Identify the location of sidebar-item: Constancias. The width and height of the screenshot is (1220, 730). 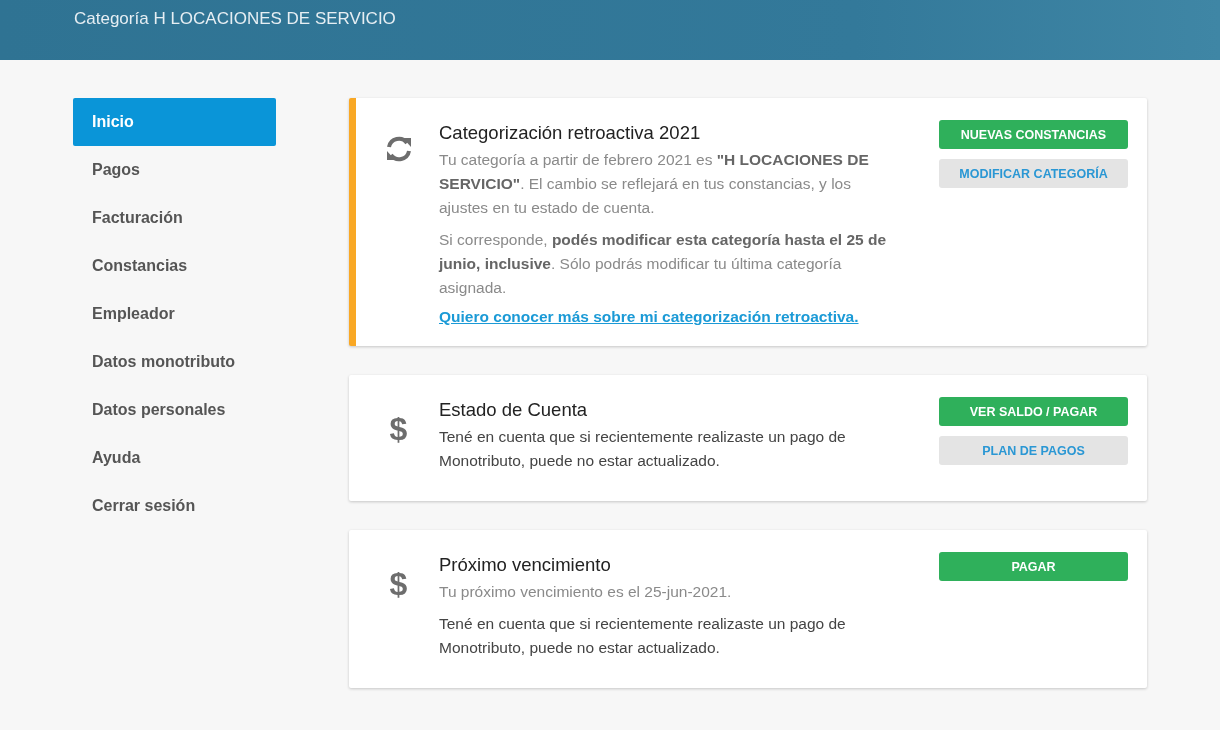
(174, 266).